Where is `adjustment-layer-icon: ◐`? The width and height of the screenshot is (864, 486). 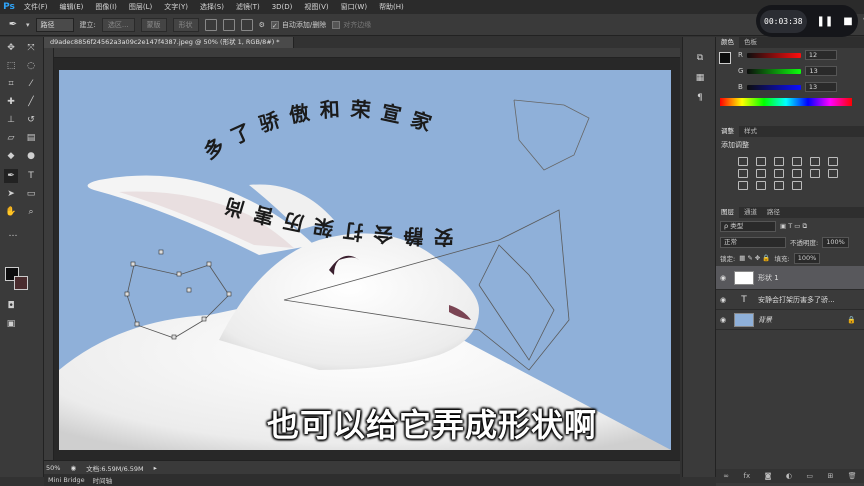 adjustment-layer-icon: ◐ is located at coordinates (789, 476).